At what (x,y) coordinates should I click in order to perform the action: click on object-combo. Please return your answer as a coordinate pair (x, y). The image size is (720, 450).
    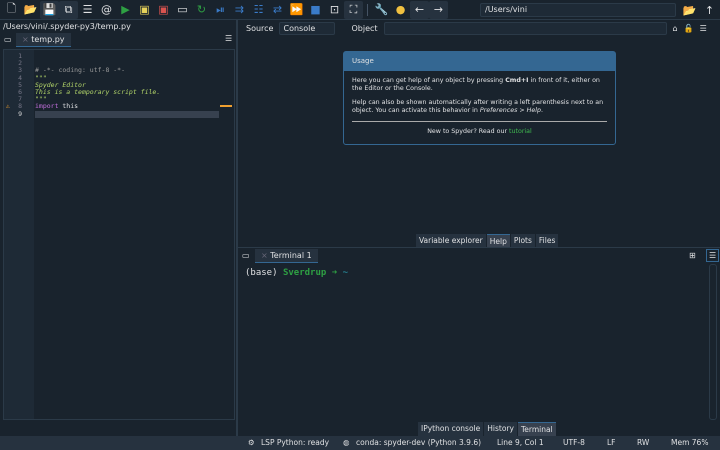
    Looking at the image, I should click on (525, 28).